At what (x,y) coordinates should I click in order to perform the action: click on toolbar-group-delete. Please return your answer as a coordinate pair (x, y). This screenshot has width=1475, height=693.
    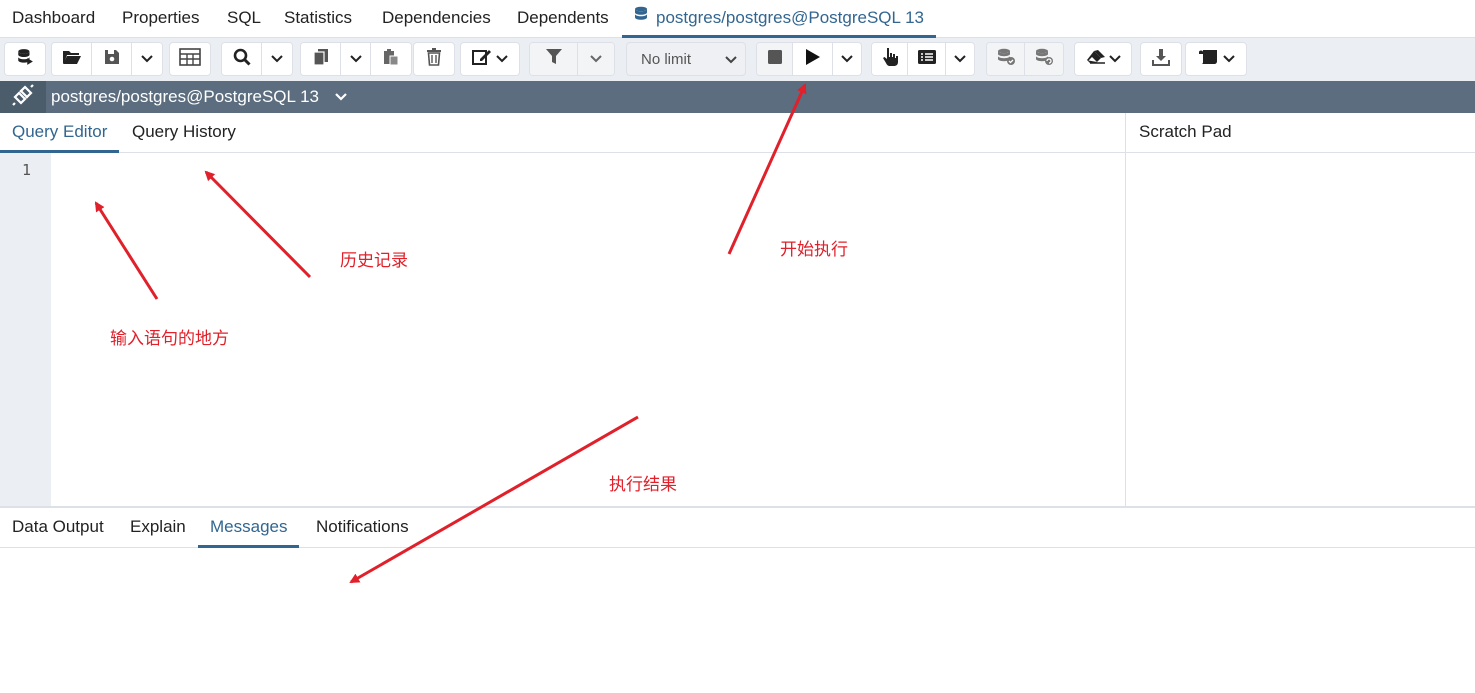
    Looking at the image, I should click on (434, 59).